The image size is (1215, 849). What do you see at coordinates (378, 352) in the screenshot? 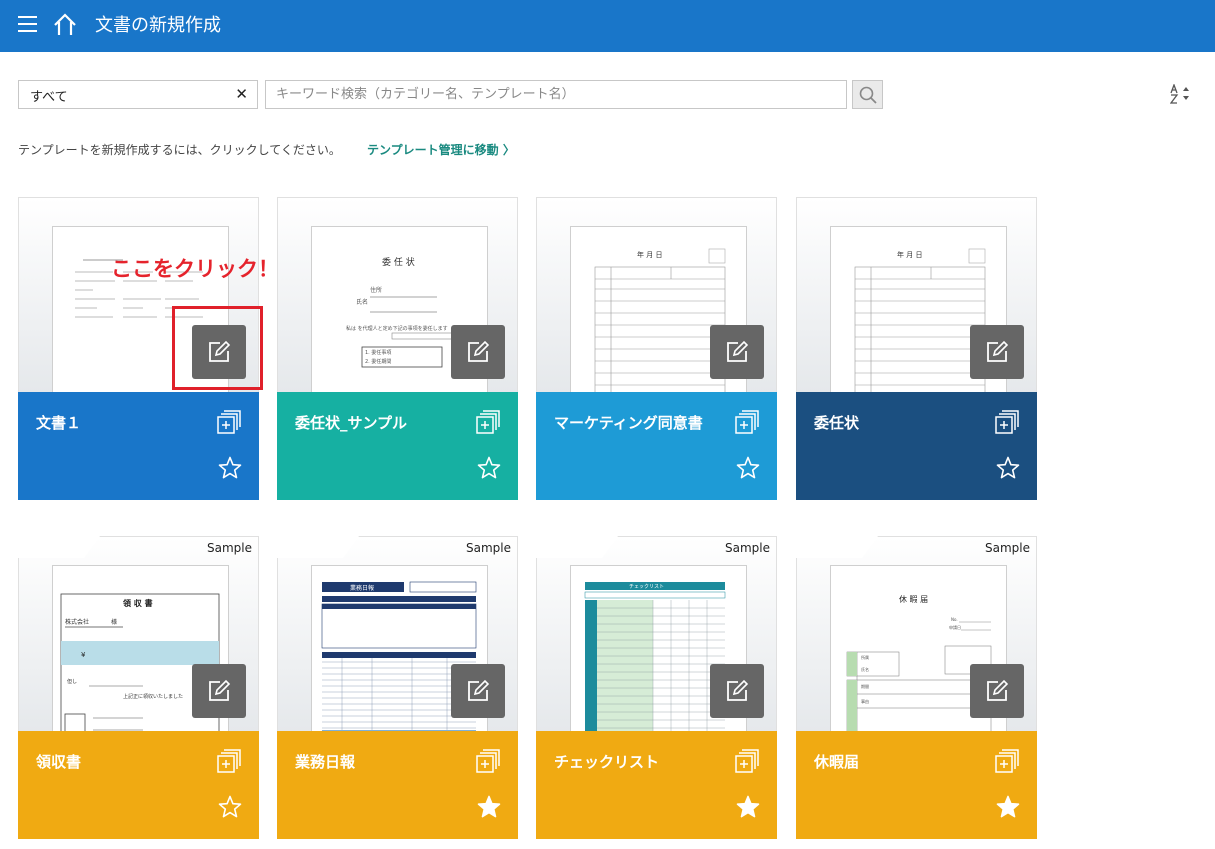
I see `preview-line: 1. 委任事項` at bounding box center [378, 352].